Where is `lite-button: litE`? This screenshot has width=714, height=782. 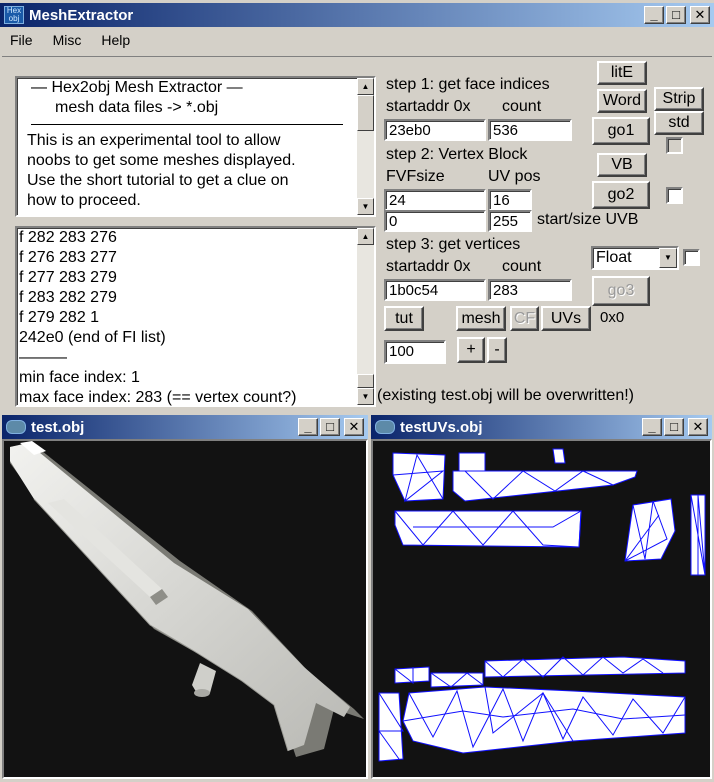
lite-button: litE is located at coordinates (622, 73).